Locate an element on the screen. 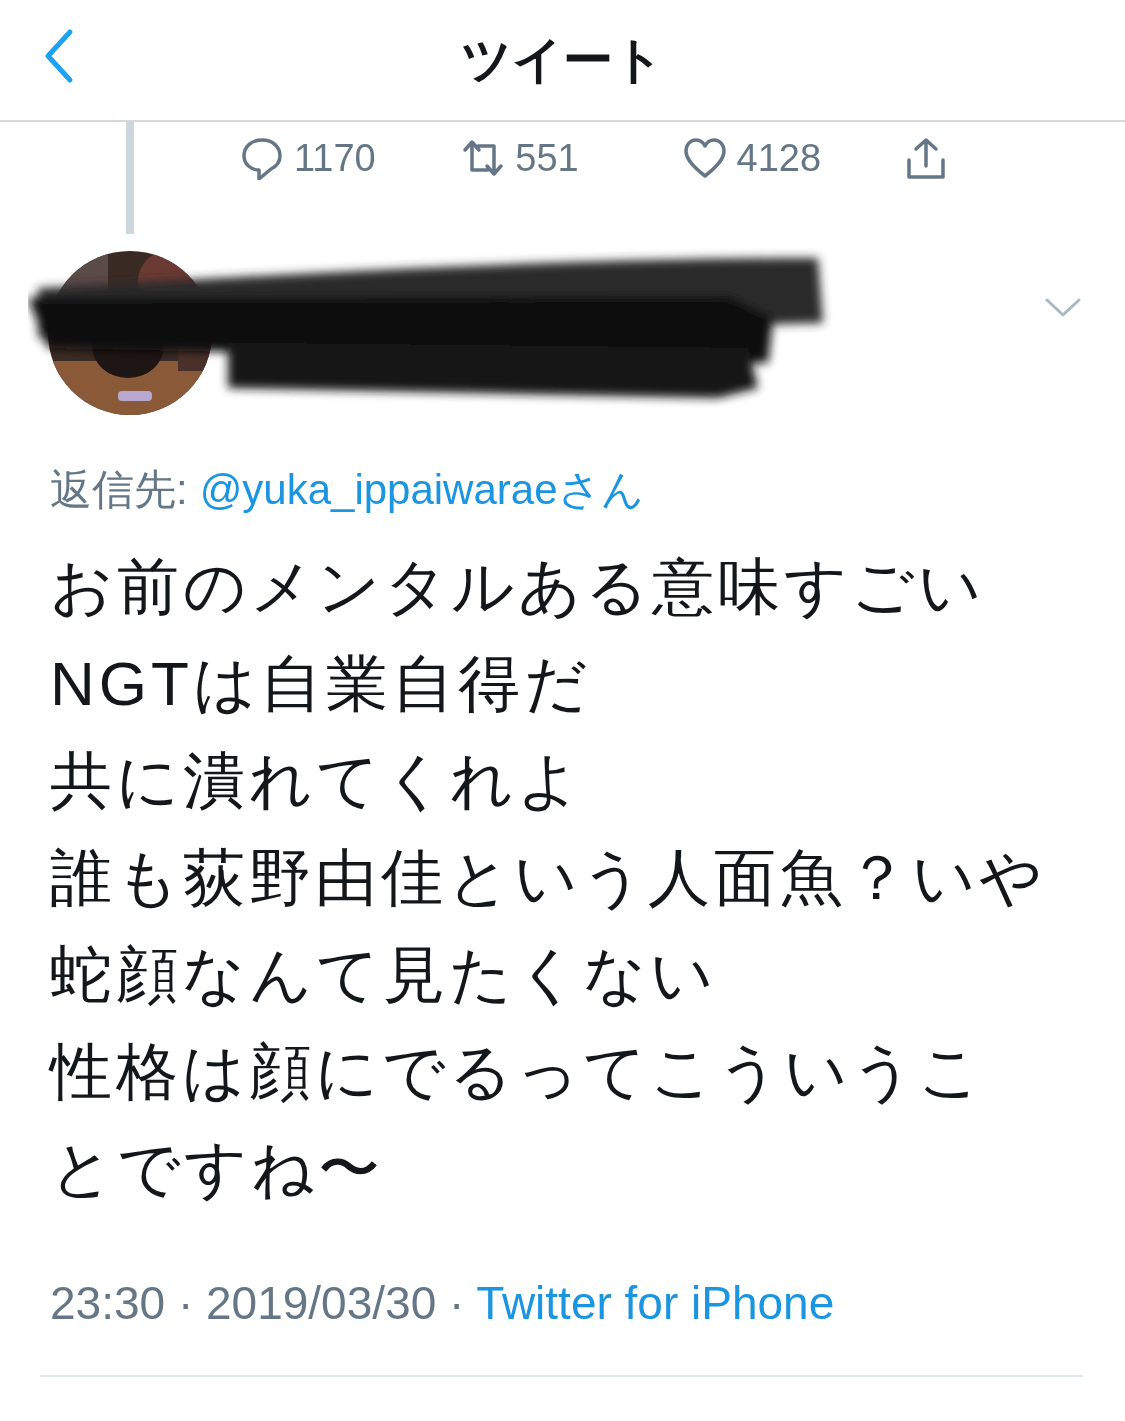 The image size is (1125, 1421). action-count: 1170 is located at coordinates (335, 158).